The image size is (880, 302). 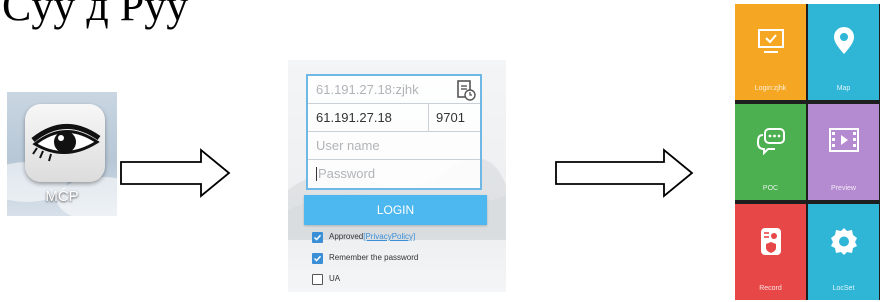 What do you see at coordinates (348, 145) in the screenshot?
I see `username-placeholder: User name` at bounding box center [348, 145].